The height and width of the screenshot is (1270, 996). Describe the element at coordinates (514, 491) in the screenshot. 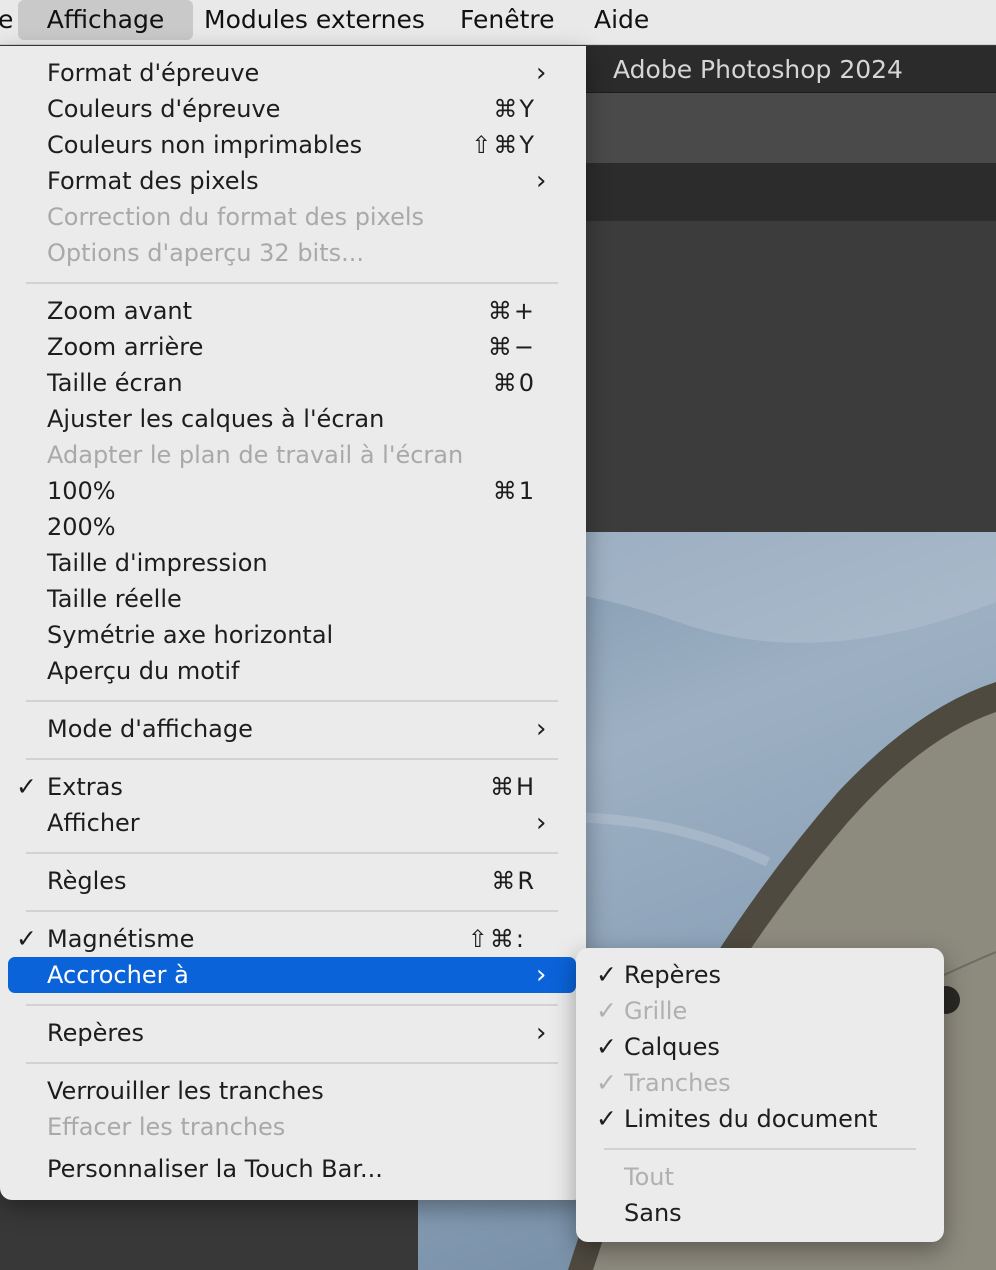

I see `shortcut-label: ⌘1` at that location.